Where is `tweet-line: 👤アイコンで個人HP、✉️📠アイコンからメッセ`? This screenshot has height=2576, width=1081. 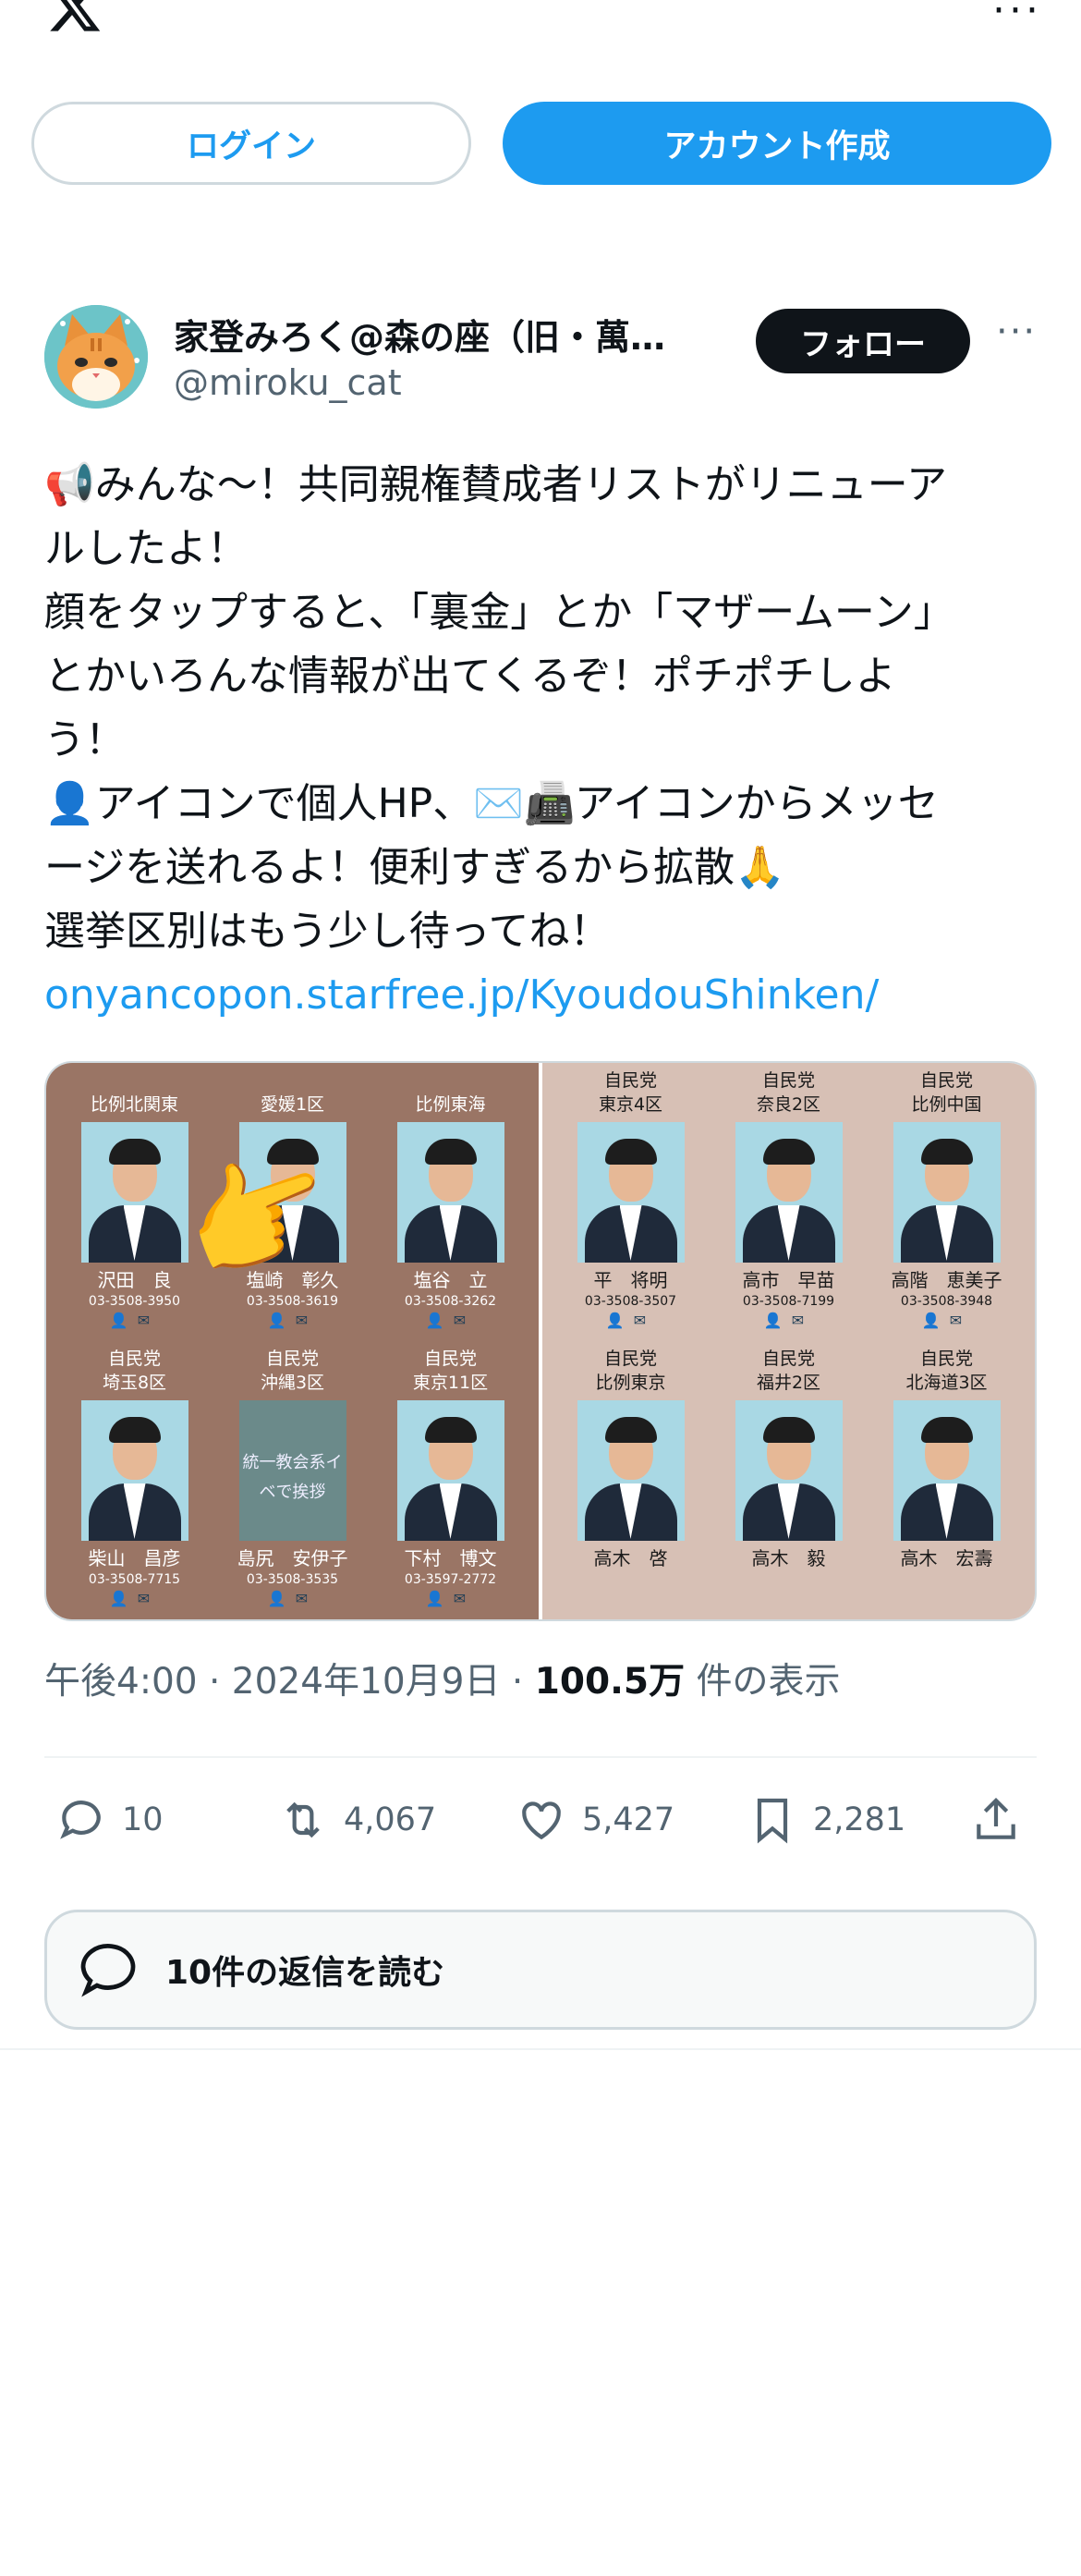
tweet-line: 👤アイコンで個人HP、✉️📠アイコンからメッセ is located at coordinates (491, 803).